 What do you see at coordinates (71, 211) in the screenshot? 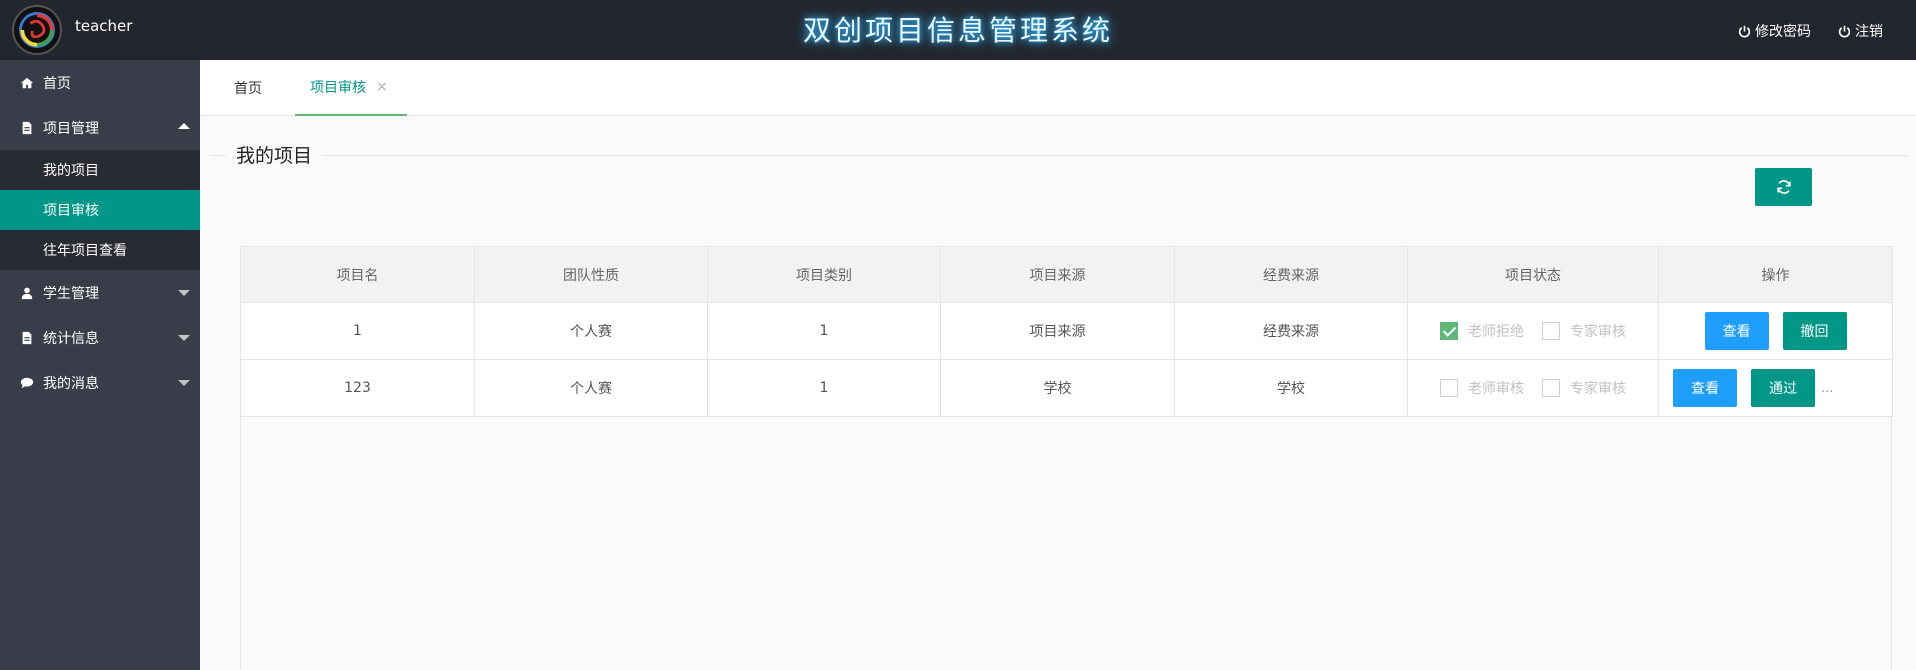
I see `sidebar-subitem-label: 项目审核` at bounding box center [71, 211].